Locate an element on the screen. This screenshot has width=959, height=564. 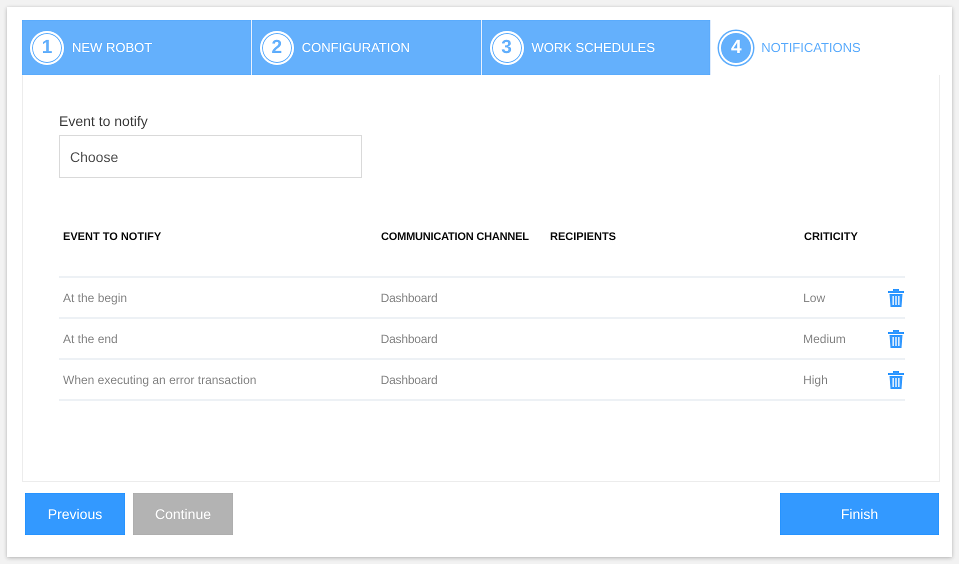
step-number: 2 is located at coordinates (277, 47).